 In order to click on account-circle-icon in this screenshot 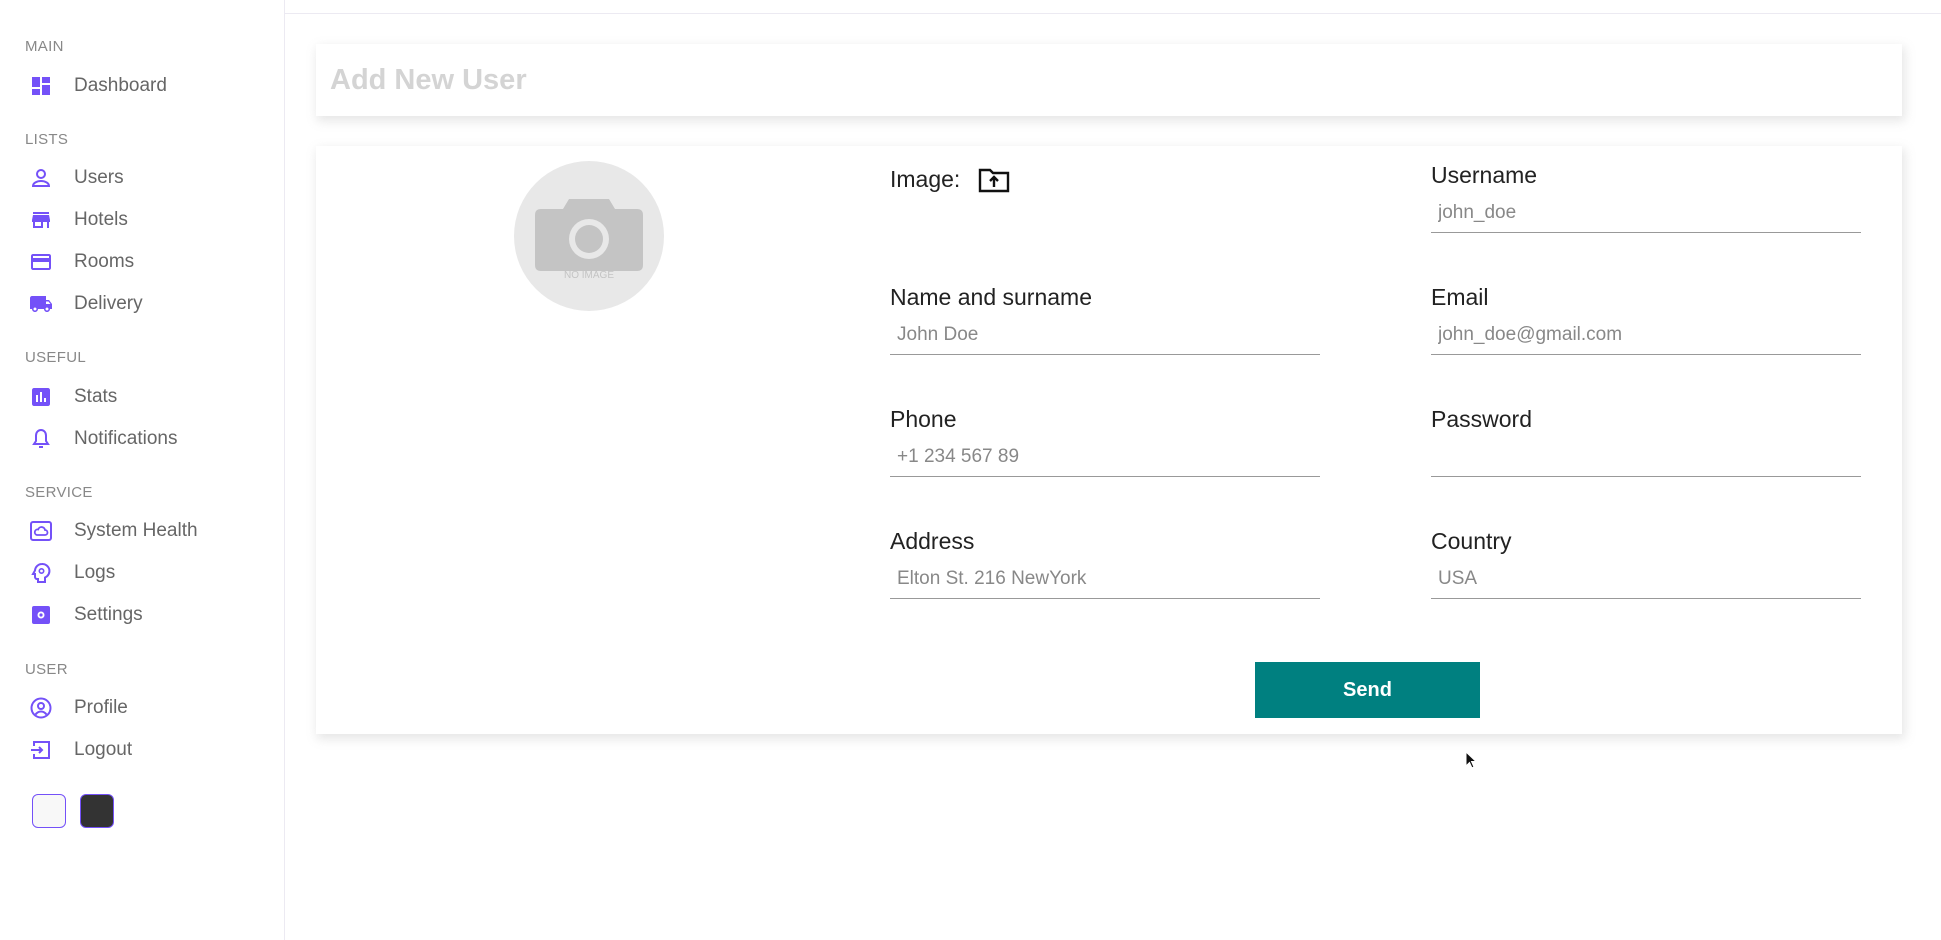, I will do `click(41, 708)`.